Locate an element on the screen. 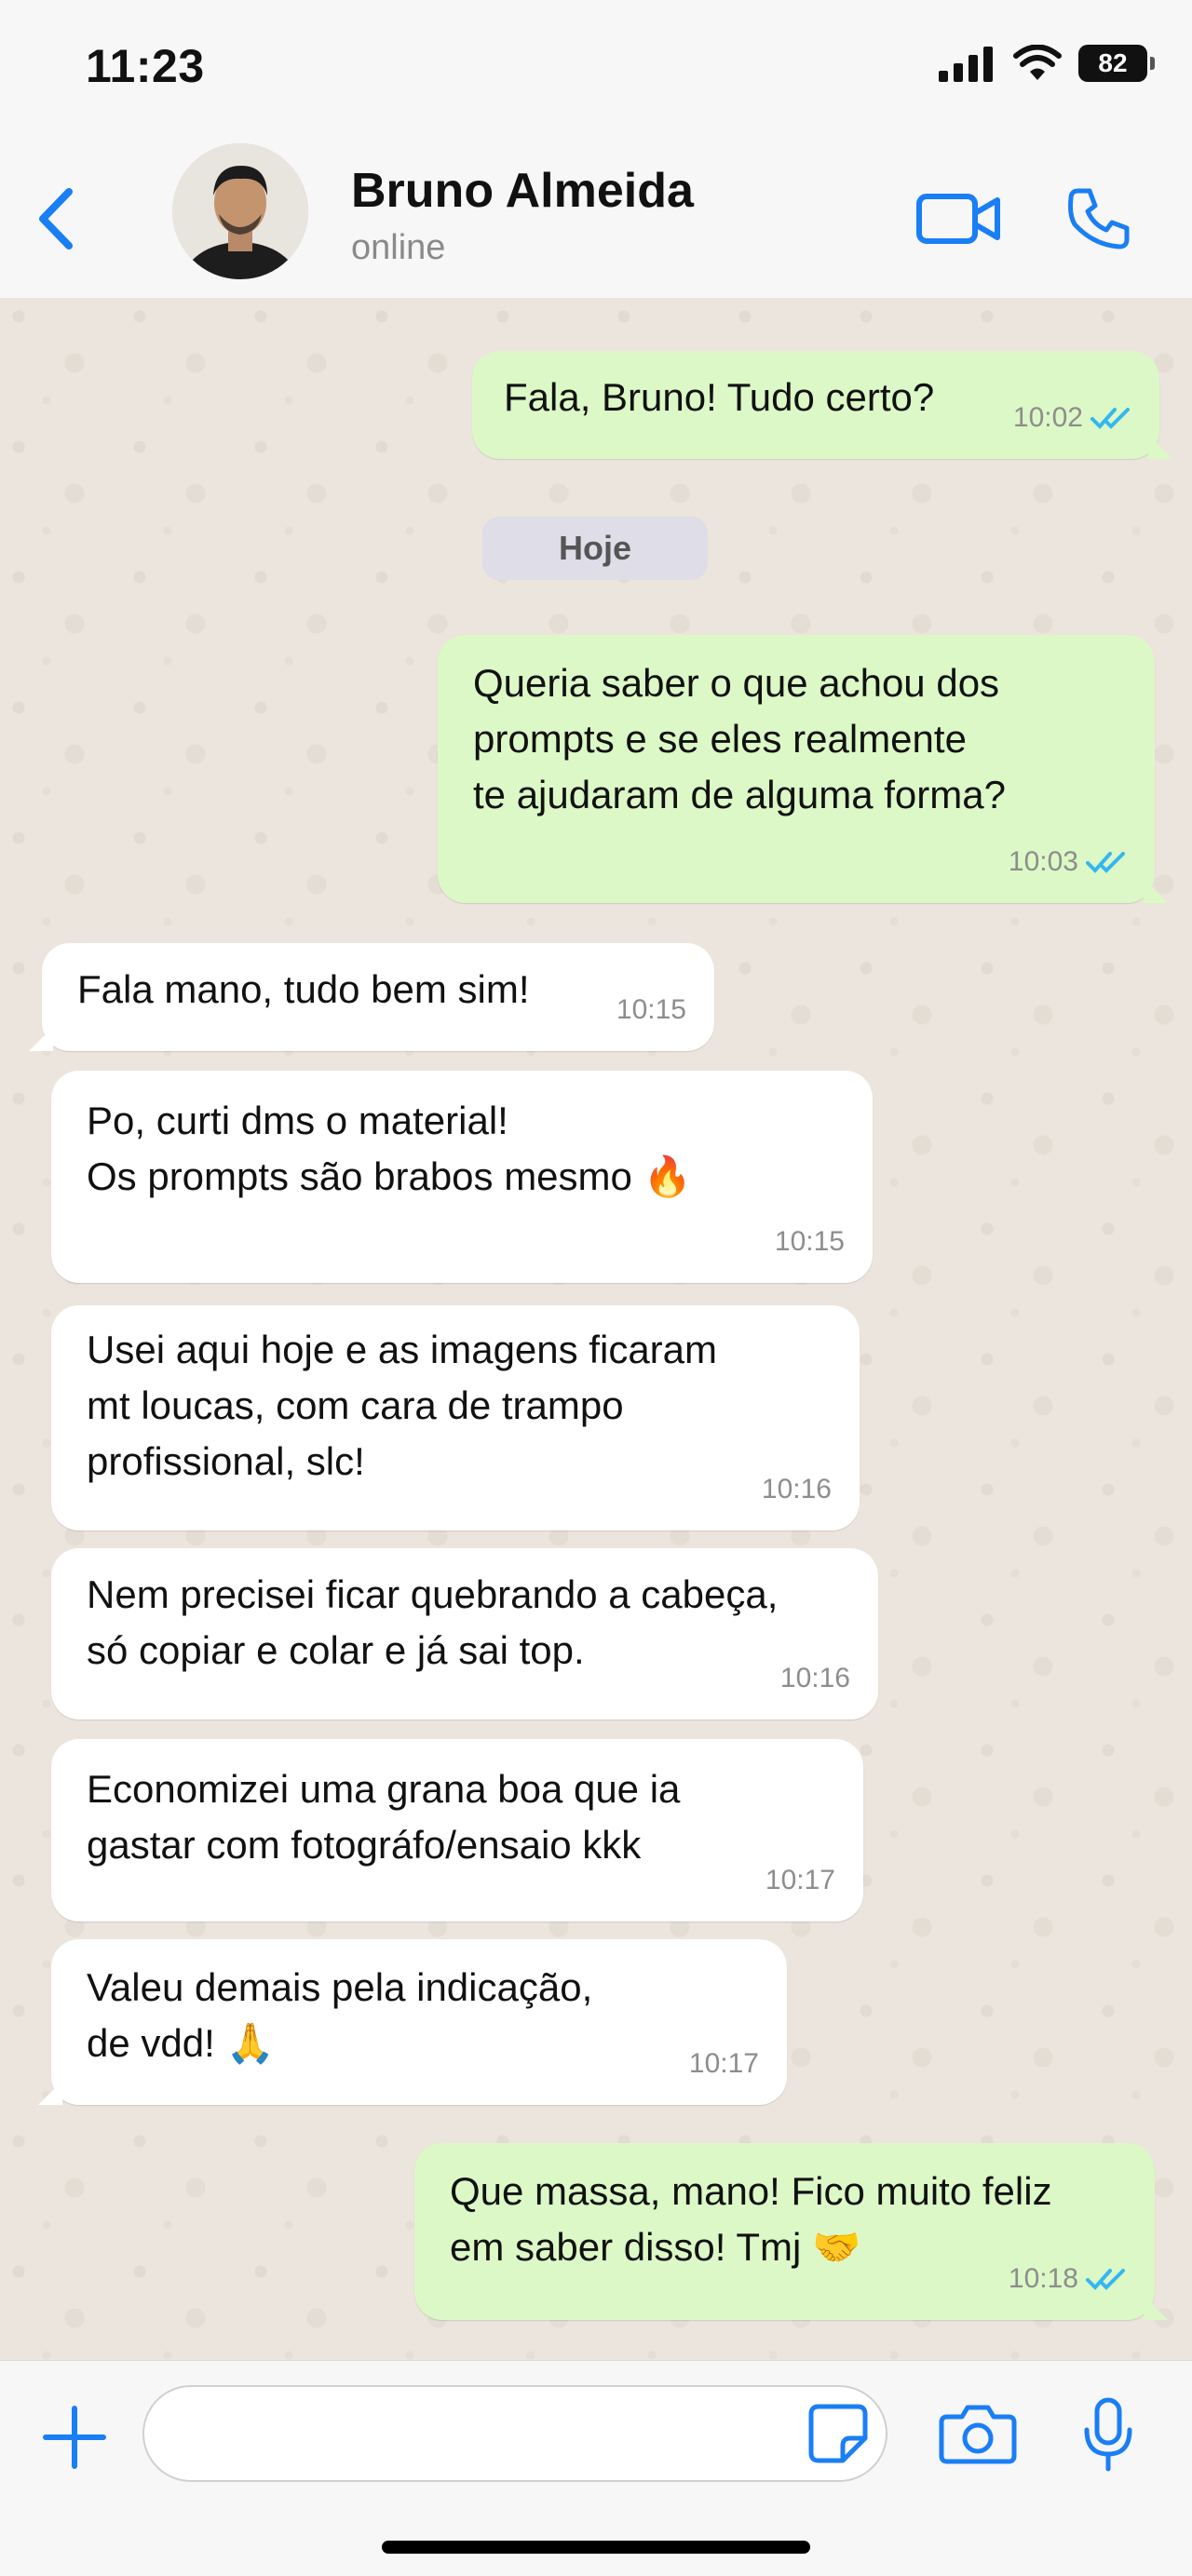 The width and height of the screenshot is (1192, 2576). voice-call-button is located at coordinates (1099, 218).